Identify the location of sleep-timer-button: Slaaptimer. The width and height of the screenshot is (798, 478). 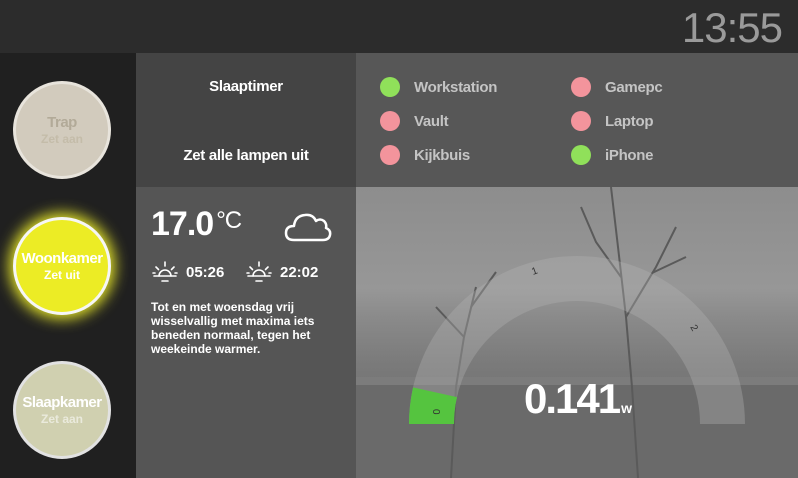
(246, 86).